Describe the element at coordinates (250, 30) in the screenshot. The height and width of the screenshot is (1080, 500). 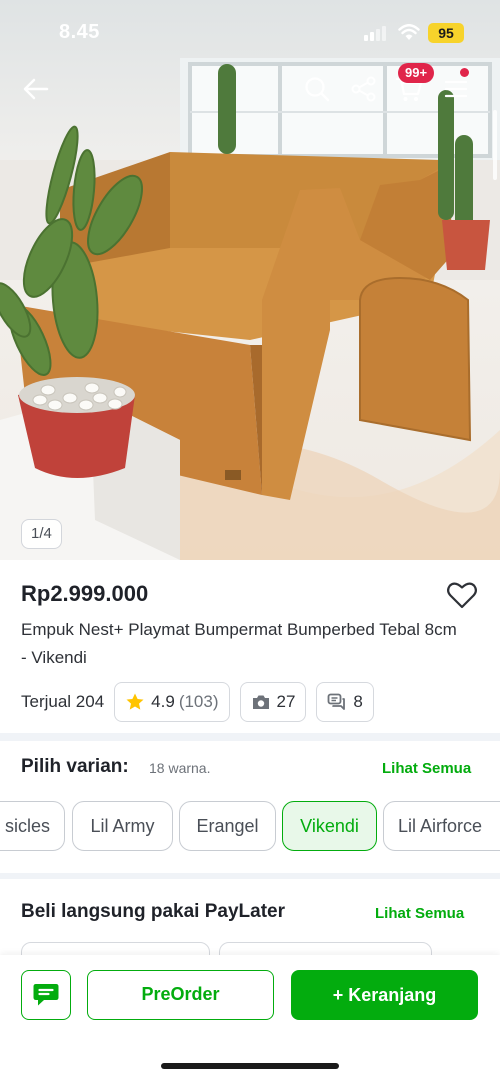
I see `status-bar: 8.45 95` at that location.